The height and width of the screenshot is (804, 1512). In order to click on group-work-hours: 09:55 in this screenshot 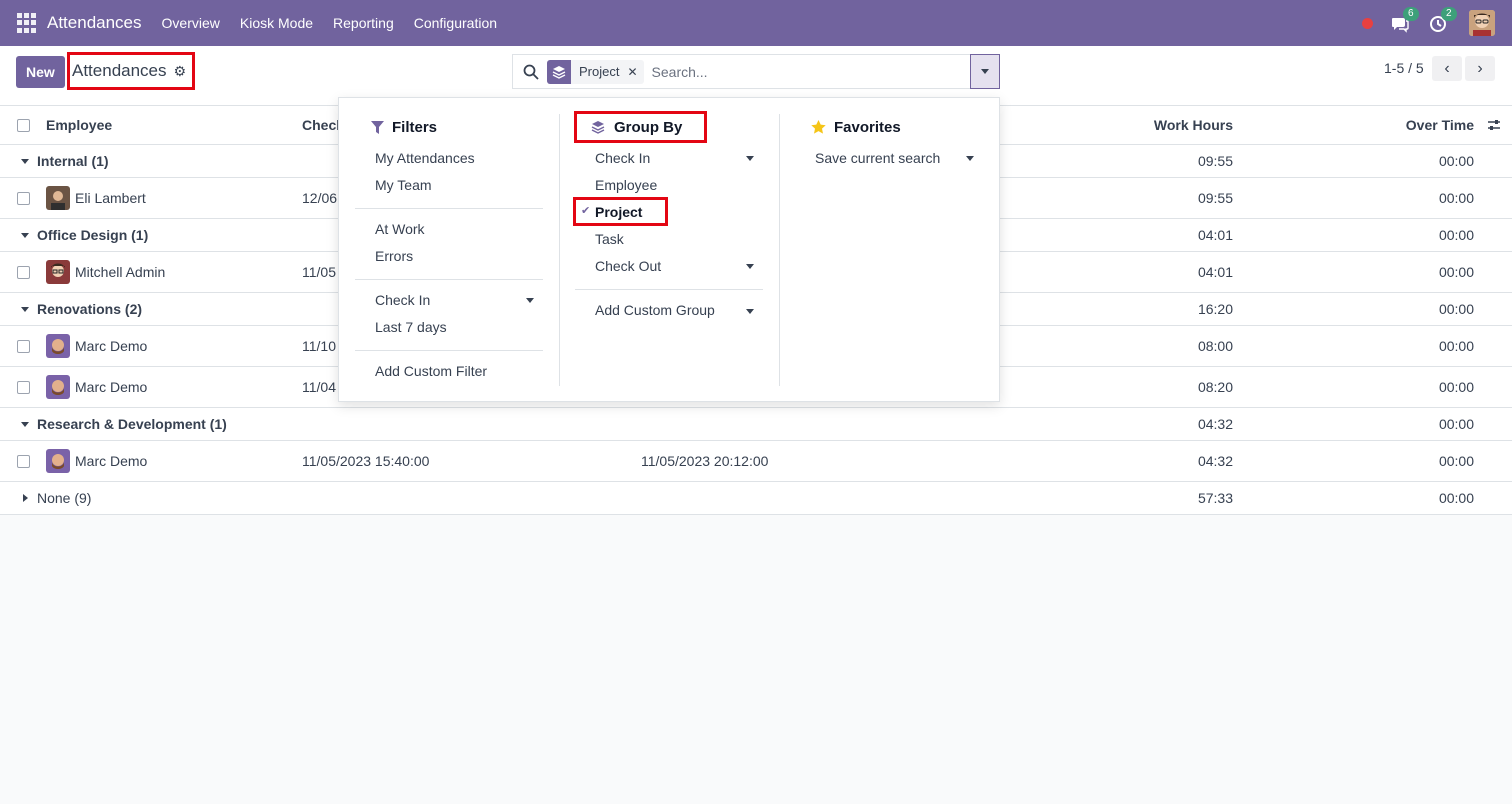, I will do `click(1215, 161)`.